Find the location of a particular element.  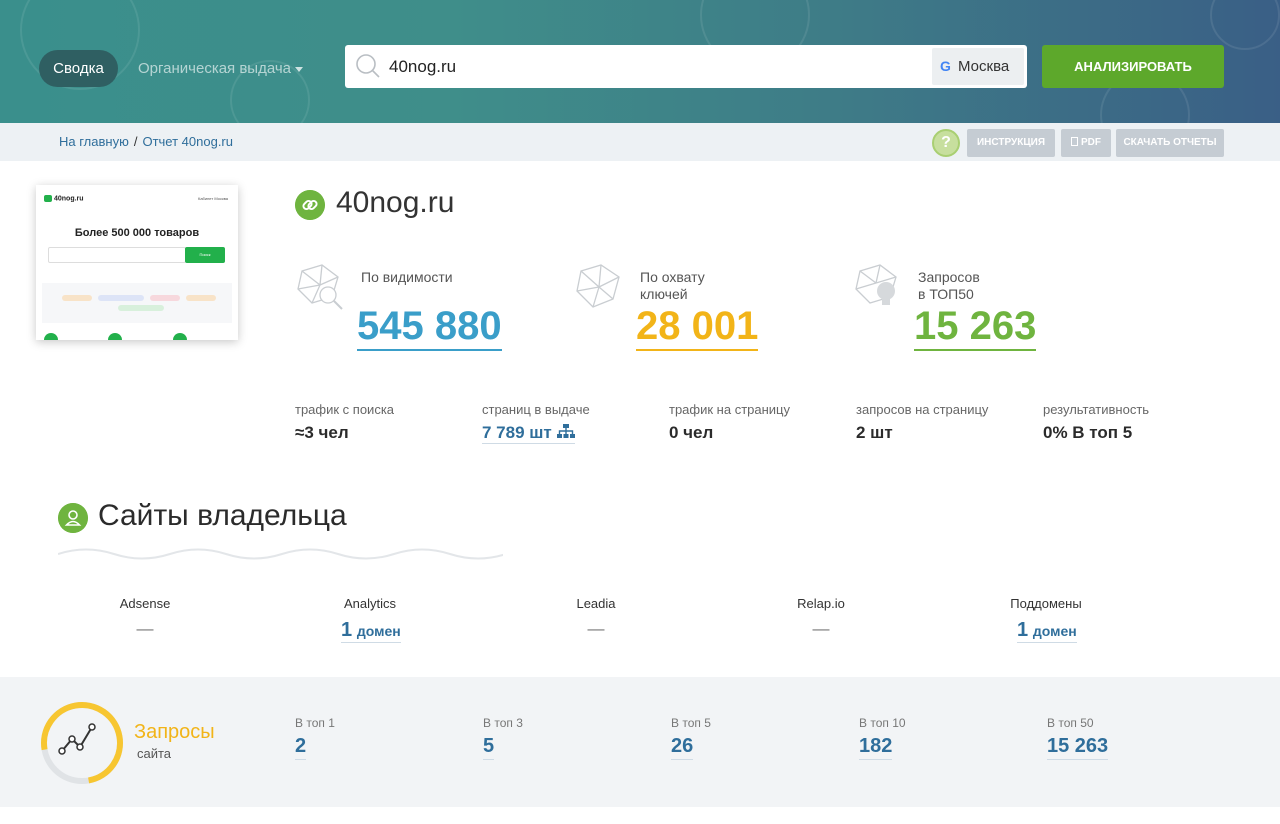

subdomains-label: Поддомены is located at coordinates (1046, 603).